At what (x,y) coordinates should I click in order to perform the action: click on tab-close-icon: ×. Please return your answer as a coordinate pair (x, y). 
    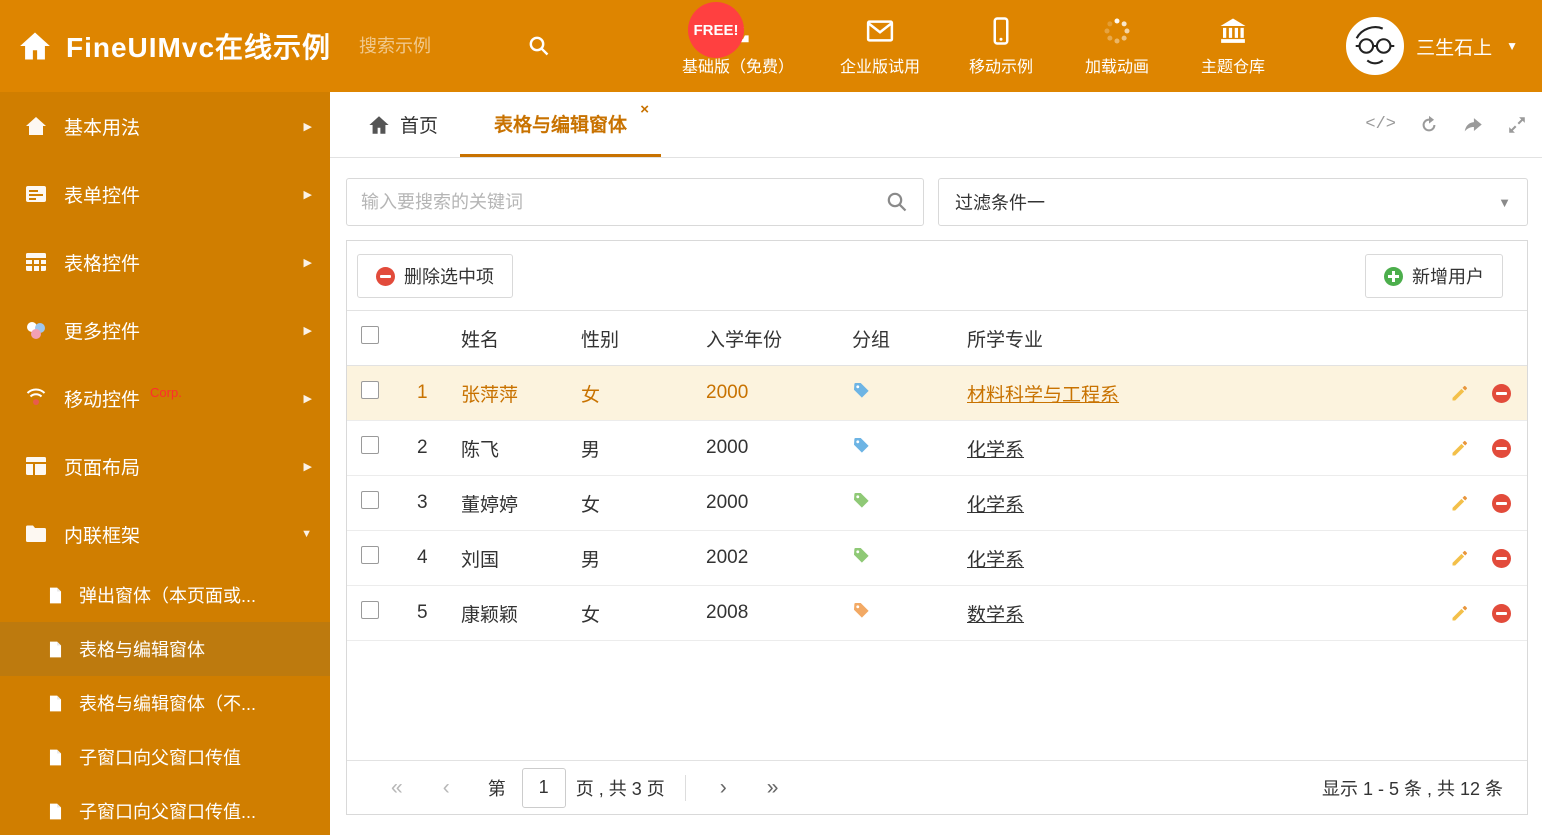
    Looking at the image, I should click on (644, 109).